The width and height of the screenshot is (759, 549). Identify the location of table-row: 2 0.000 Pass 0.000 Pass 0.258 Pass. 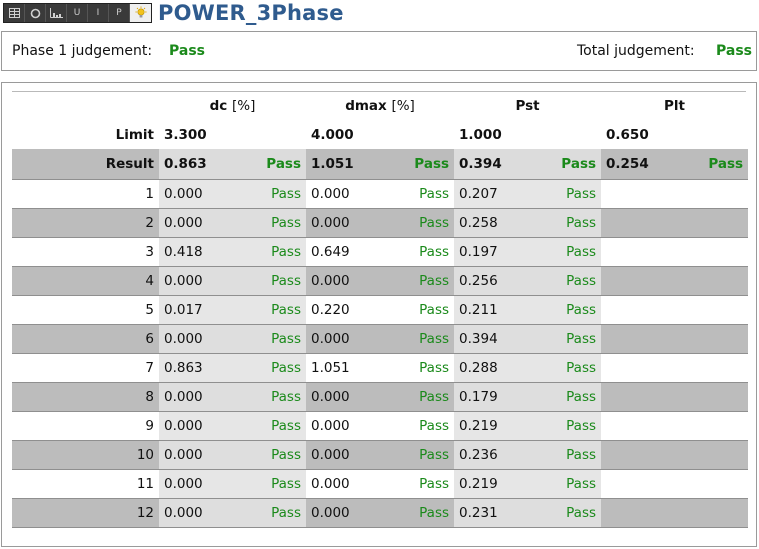
(380, 223).